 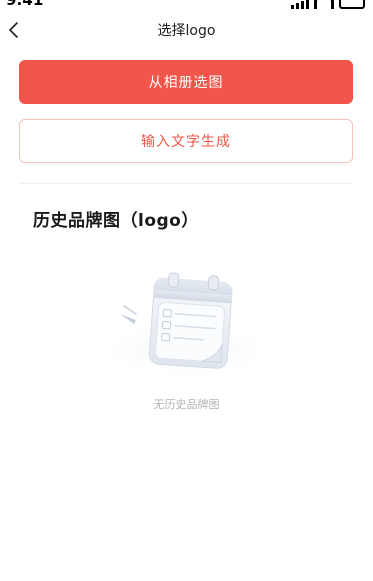 I want to click on signal-icon, so click(x=300, y=4).